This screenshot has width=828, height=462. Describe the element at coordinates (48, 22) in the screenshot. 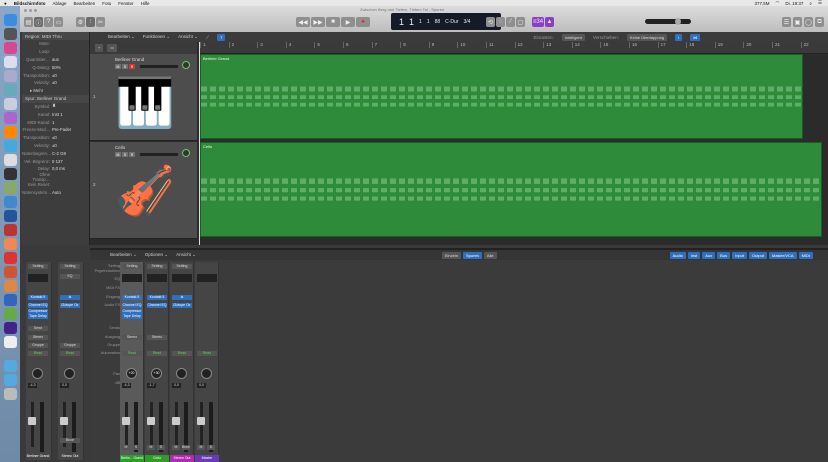

I see `help-button: ?` at that location.